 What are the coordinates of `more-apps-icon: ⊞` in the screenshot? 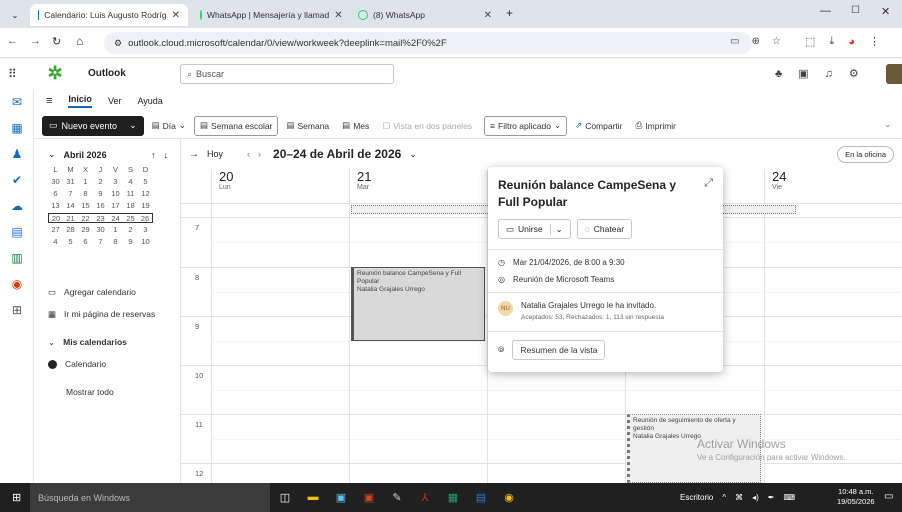 It's located at (17, 310).